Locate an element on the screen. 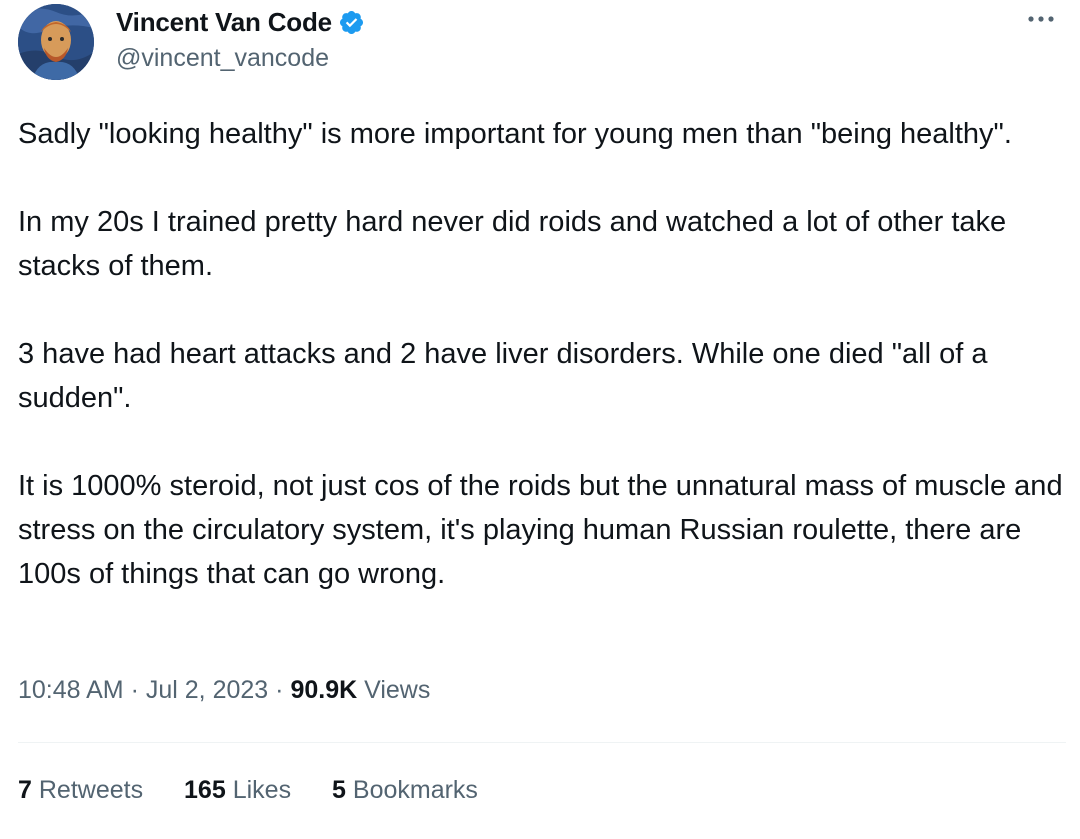  avatar-image is located at coordinates (56, 42).